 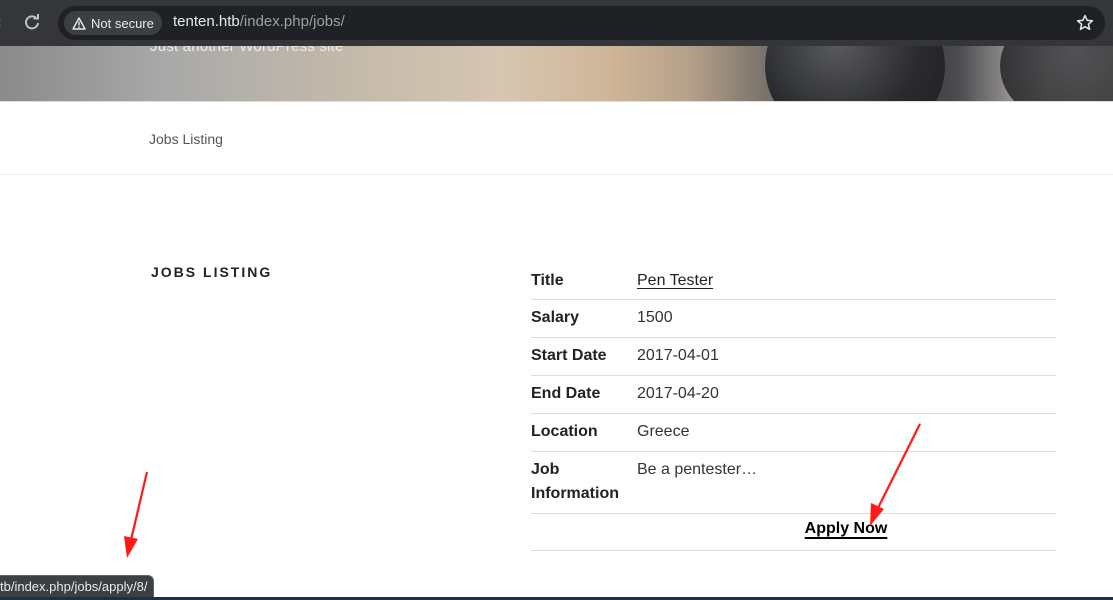 What do you see at coordinates (556, 74) in the screenshot?
I see `header-image: Just another WordPress site` at bounding box center [556, 74].